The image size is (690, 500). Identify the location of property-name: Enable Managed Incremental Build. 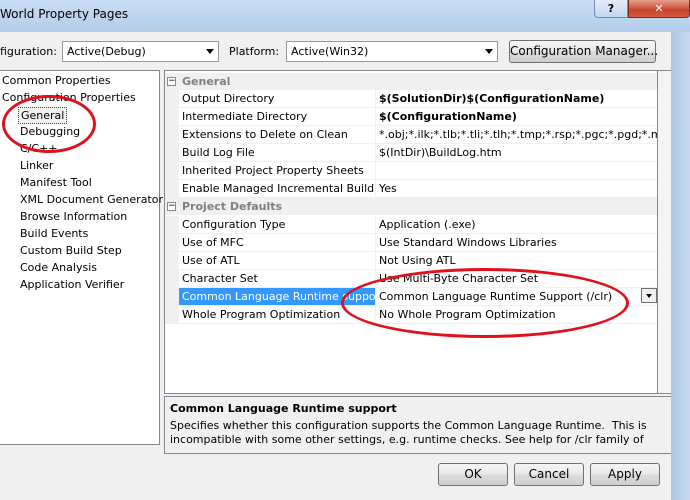
(277, 189).